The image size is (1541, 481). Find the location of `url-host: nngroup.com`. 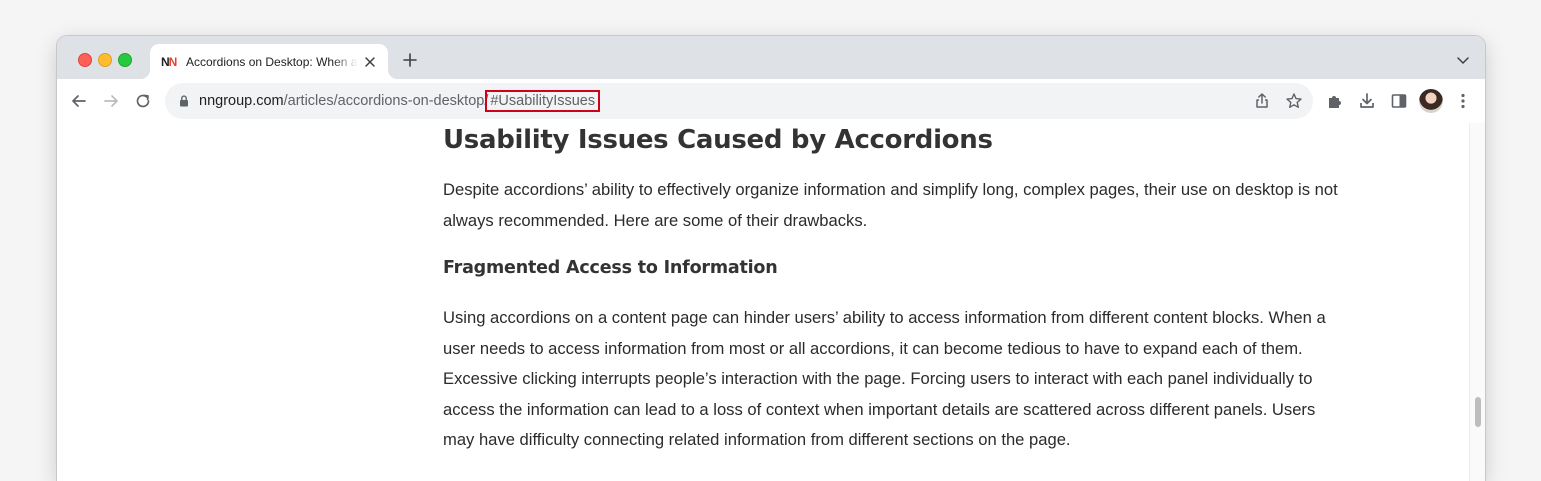

url-host: nngroup.com is located at coordinates (241, 101).